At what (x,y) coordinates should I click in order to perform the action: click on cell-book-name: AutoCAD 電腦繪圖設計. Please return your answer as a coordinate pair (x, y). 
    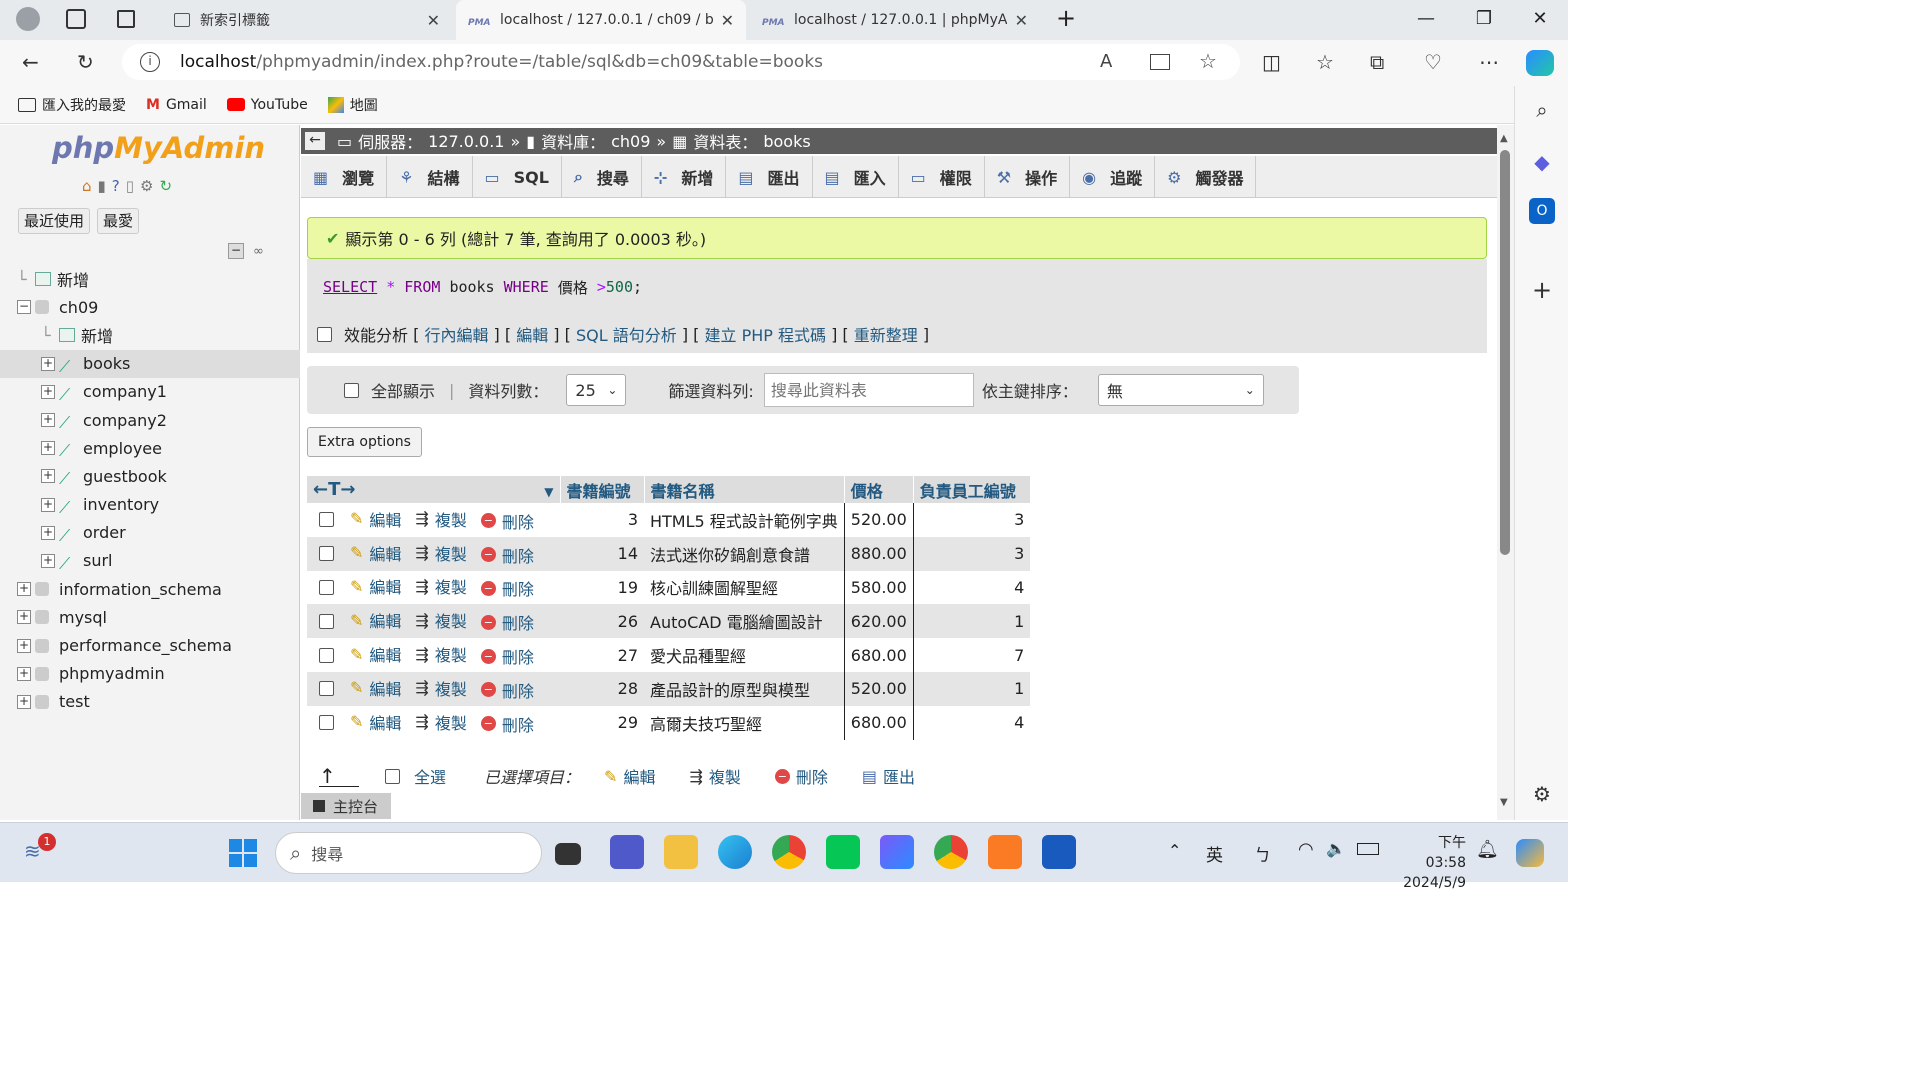
    Looking at the image, I should click on (744, 621).